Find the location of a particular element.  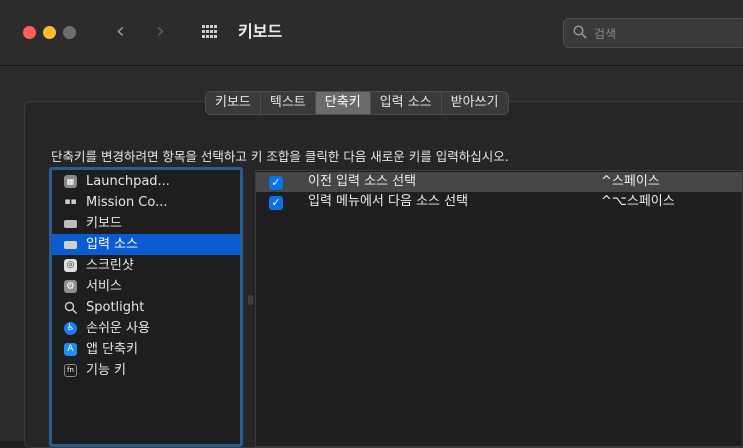

search-field is located at coordinates (653, 33).